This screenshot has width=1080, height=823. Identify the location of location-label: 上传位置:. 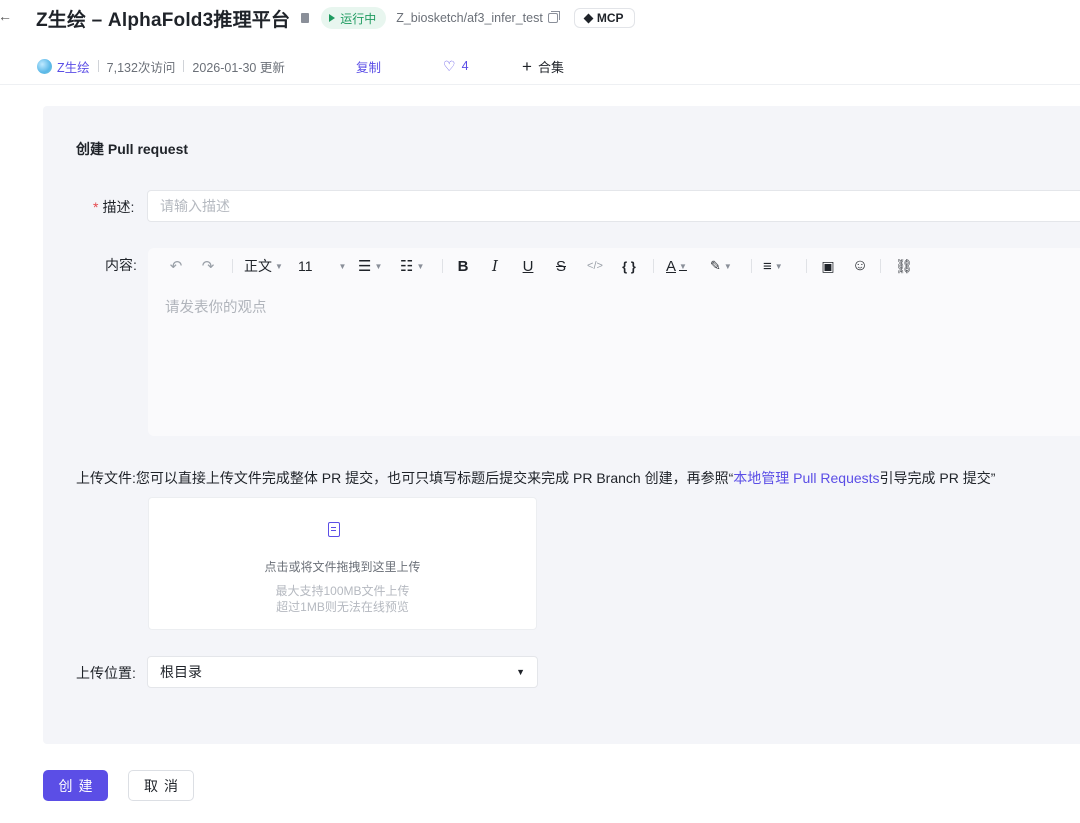
(106, 673).